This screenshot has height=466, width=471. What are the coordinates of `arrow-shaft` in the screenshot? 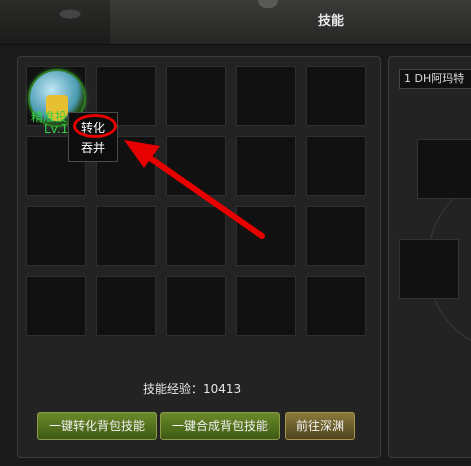 It's located at (201, 193).